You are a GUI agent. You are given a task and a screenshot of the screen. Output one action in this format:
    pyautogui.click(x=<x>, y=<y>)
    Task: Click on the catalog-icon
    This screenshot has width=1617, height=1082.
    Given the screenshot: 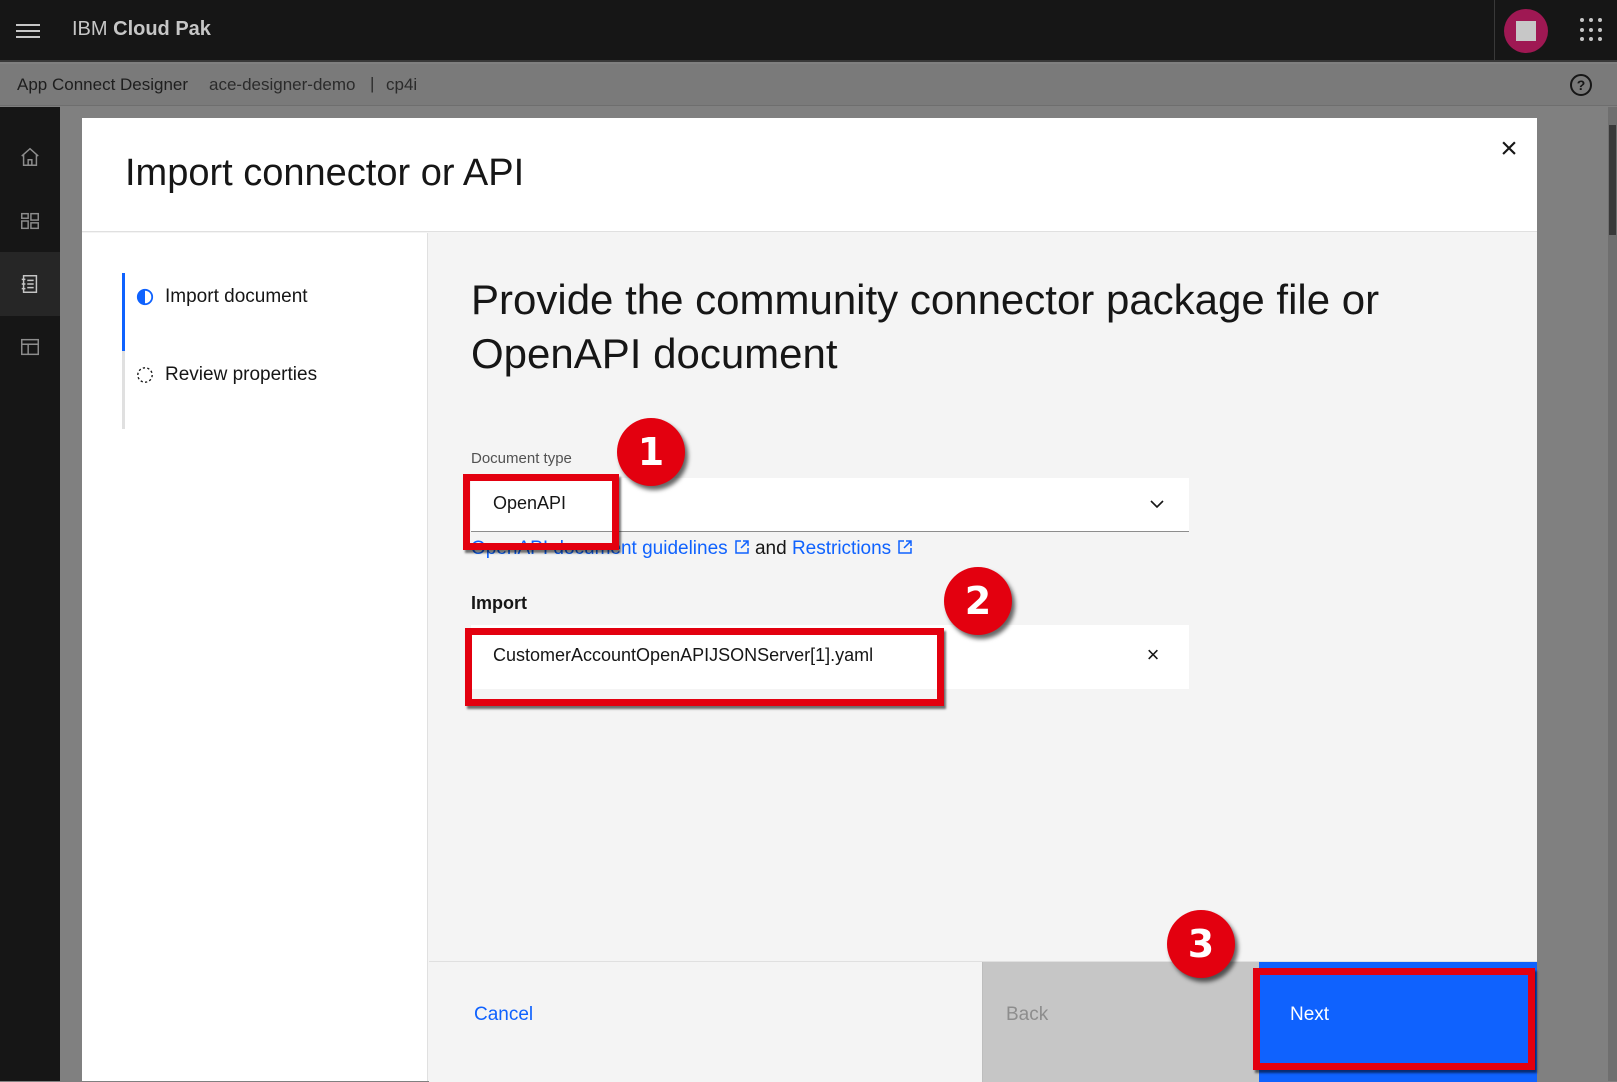 What is the action you would take?
    pyautogui.click(x=30, y=284)
    